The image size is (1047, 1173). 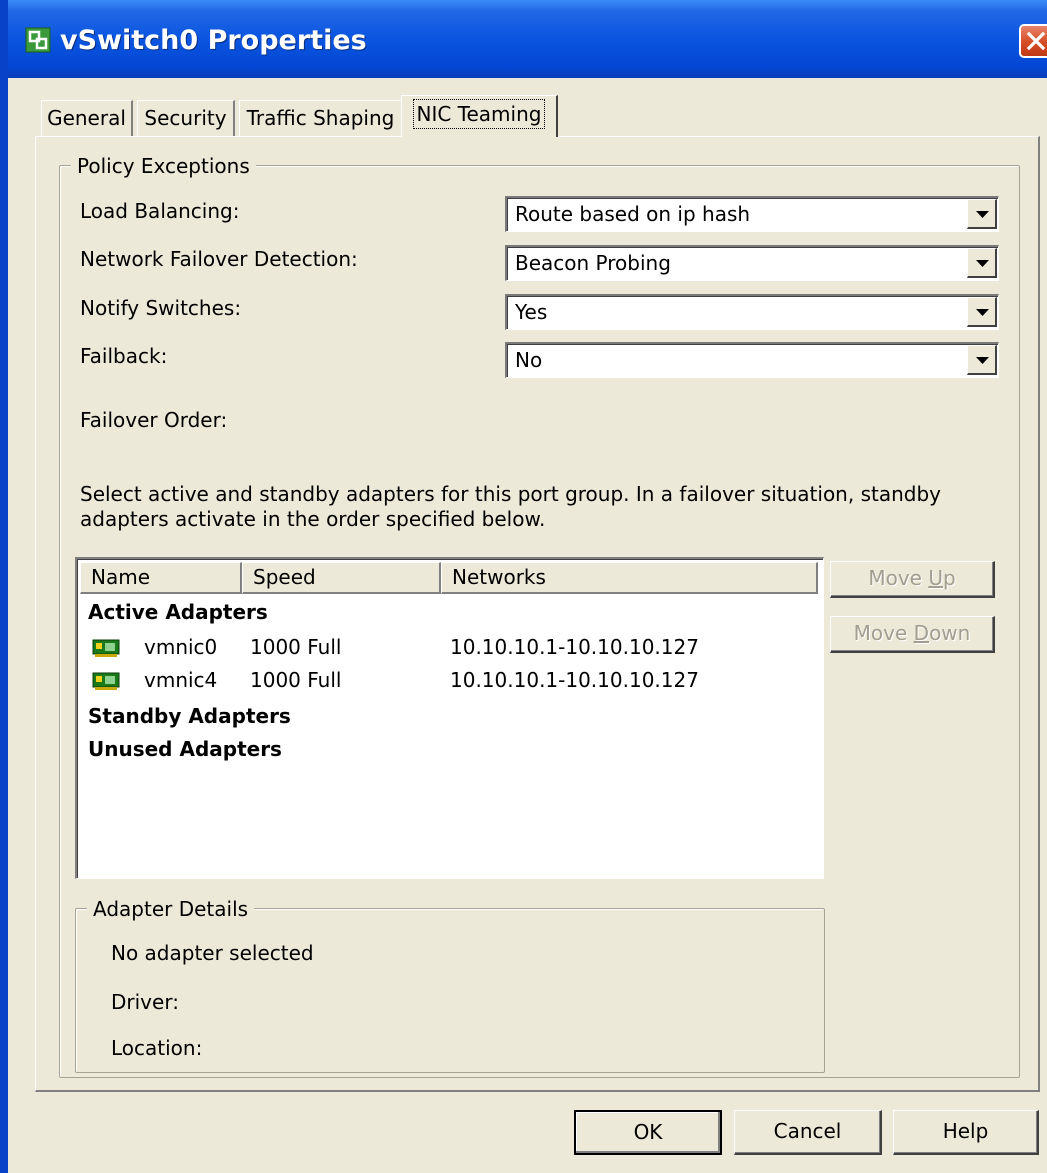 I want to click on adapter-name: vmnic0, so click(x=181, y=647).